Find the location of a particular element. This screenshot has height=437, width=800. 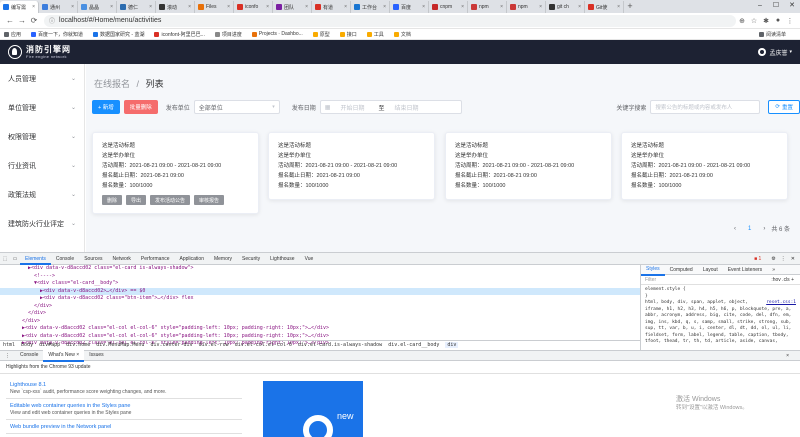

page-number: 1 is located at coordinates (749, 229).